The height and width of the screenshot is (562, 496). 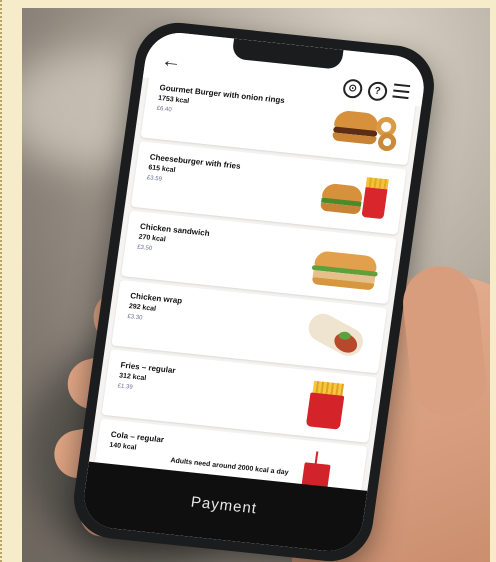 What do you see at coordinates (154, 179) in the screenshot?
I see `item-price: £3.59` at bounding box center [154, 179].